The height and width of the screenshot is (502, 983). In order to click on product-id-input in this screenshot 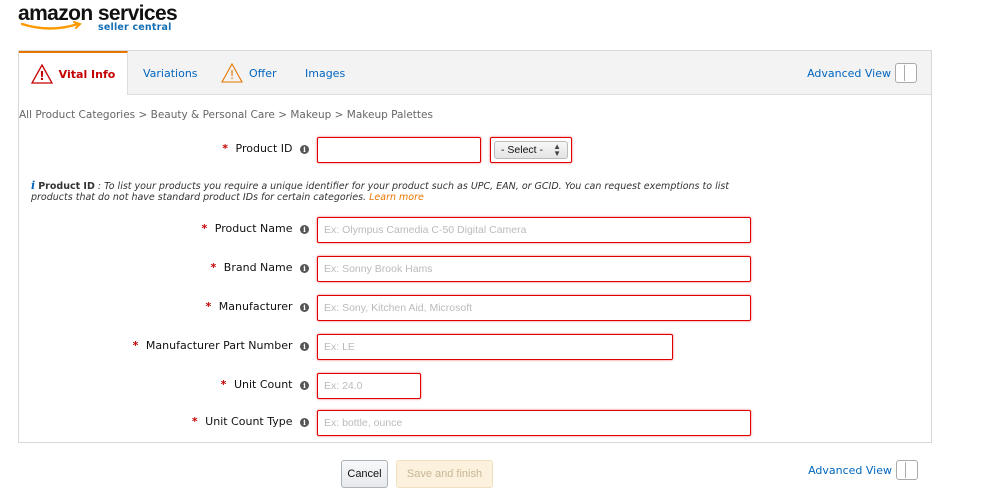, I will do `click(399, 150)`.